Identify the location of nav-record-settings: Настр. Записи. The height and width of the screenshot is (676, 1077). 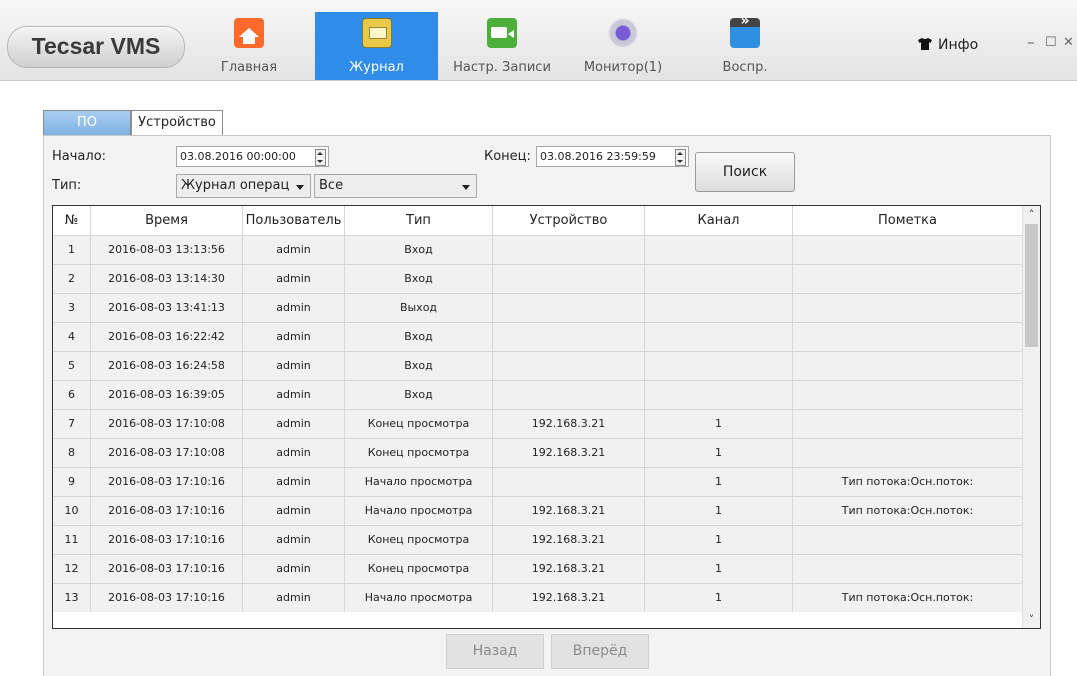
(502, 46).